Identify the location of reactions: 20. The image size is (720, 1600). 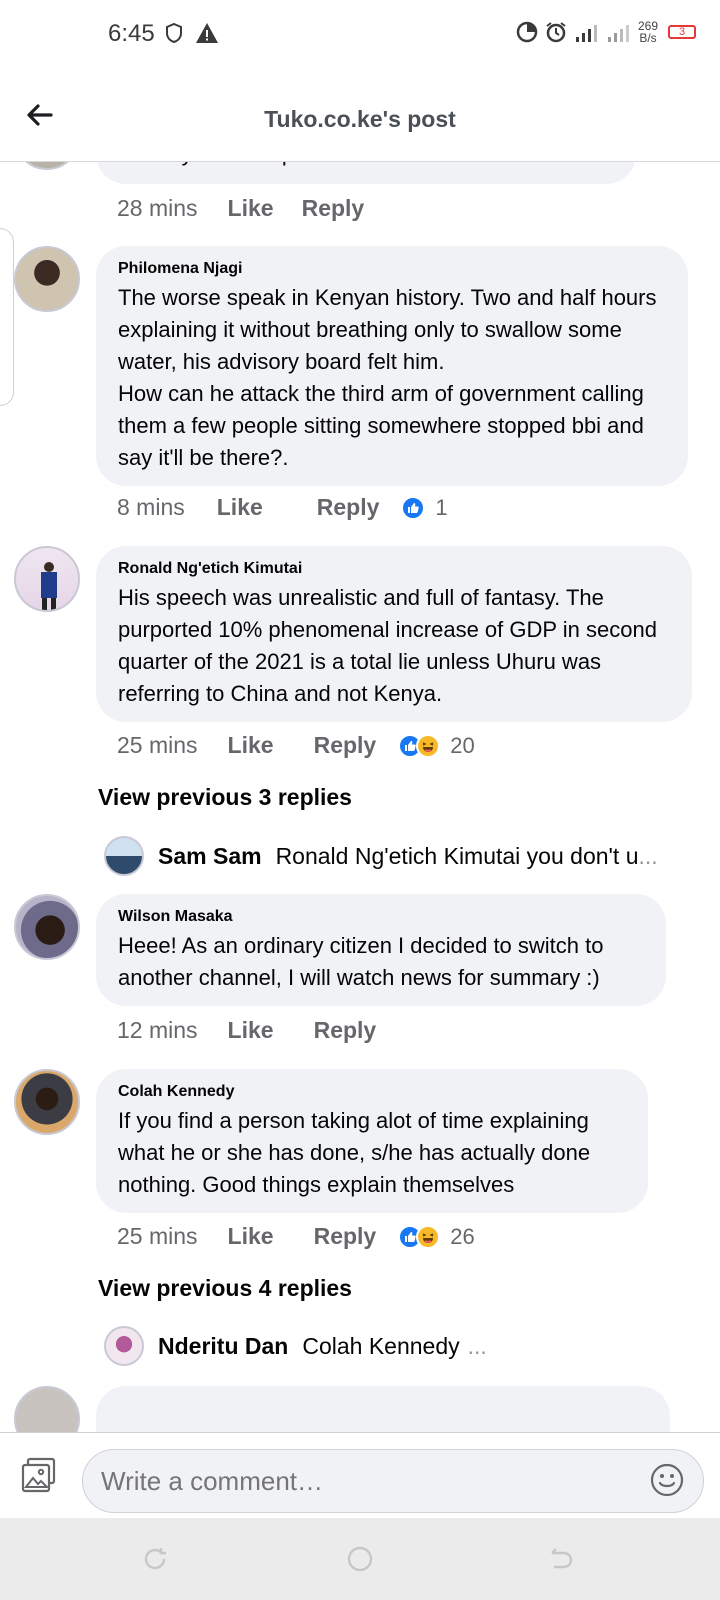
(436, 745).